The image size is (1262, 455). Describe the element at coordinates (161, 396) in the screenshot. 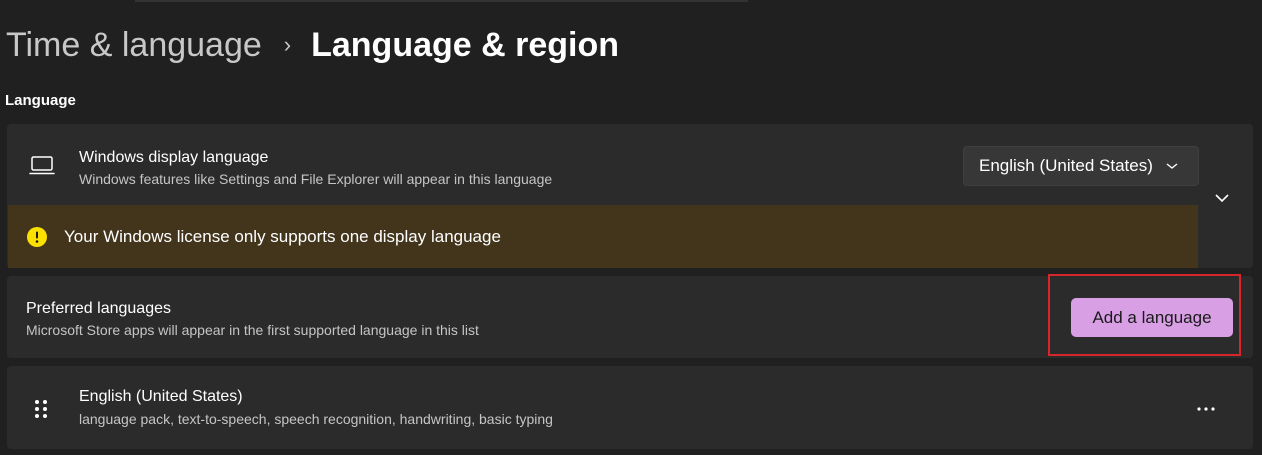

I see `language-name: English (United States)` at that location.